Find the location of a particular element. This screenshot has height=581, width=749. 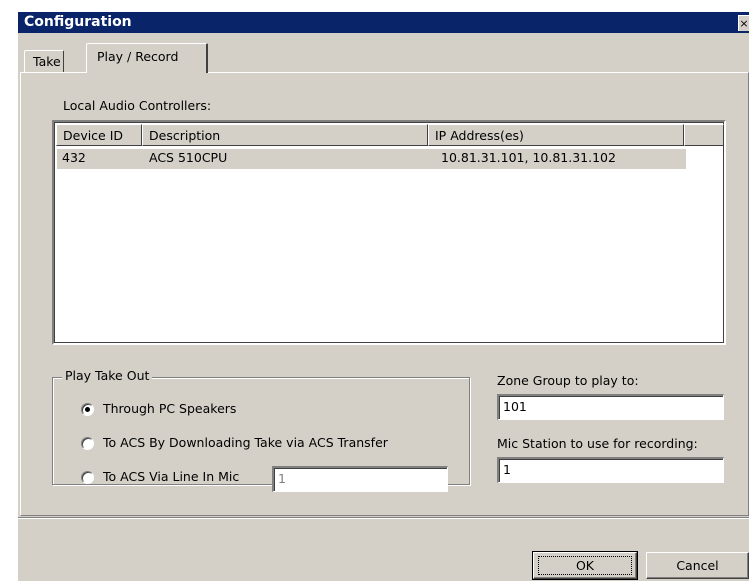

ok-button-label: OK is located at coordinates (585, 565).